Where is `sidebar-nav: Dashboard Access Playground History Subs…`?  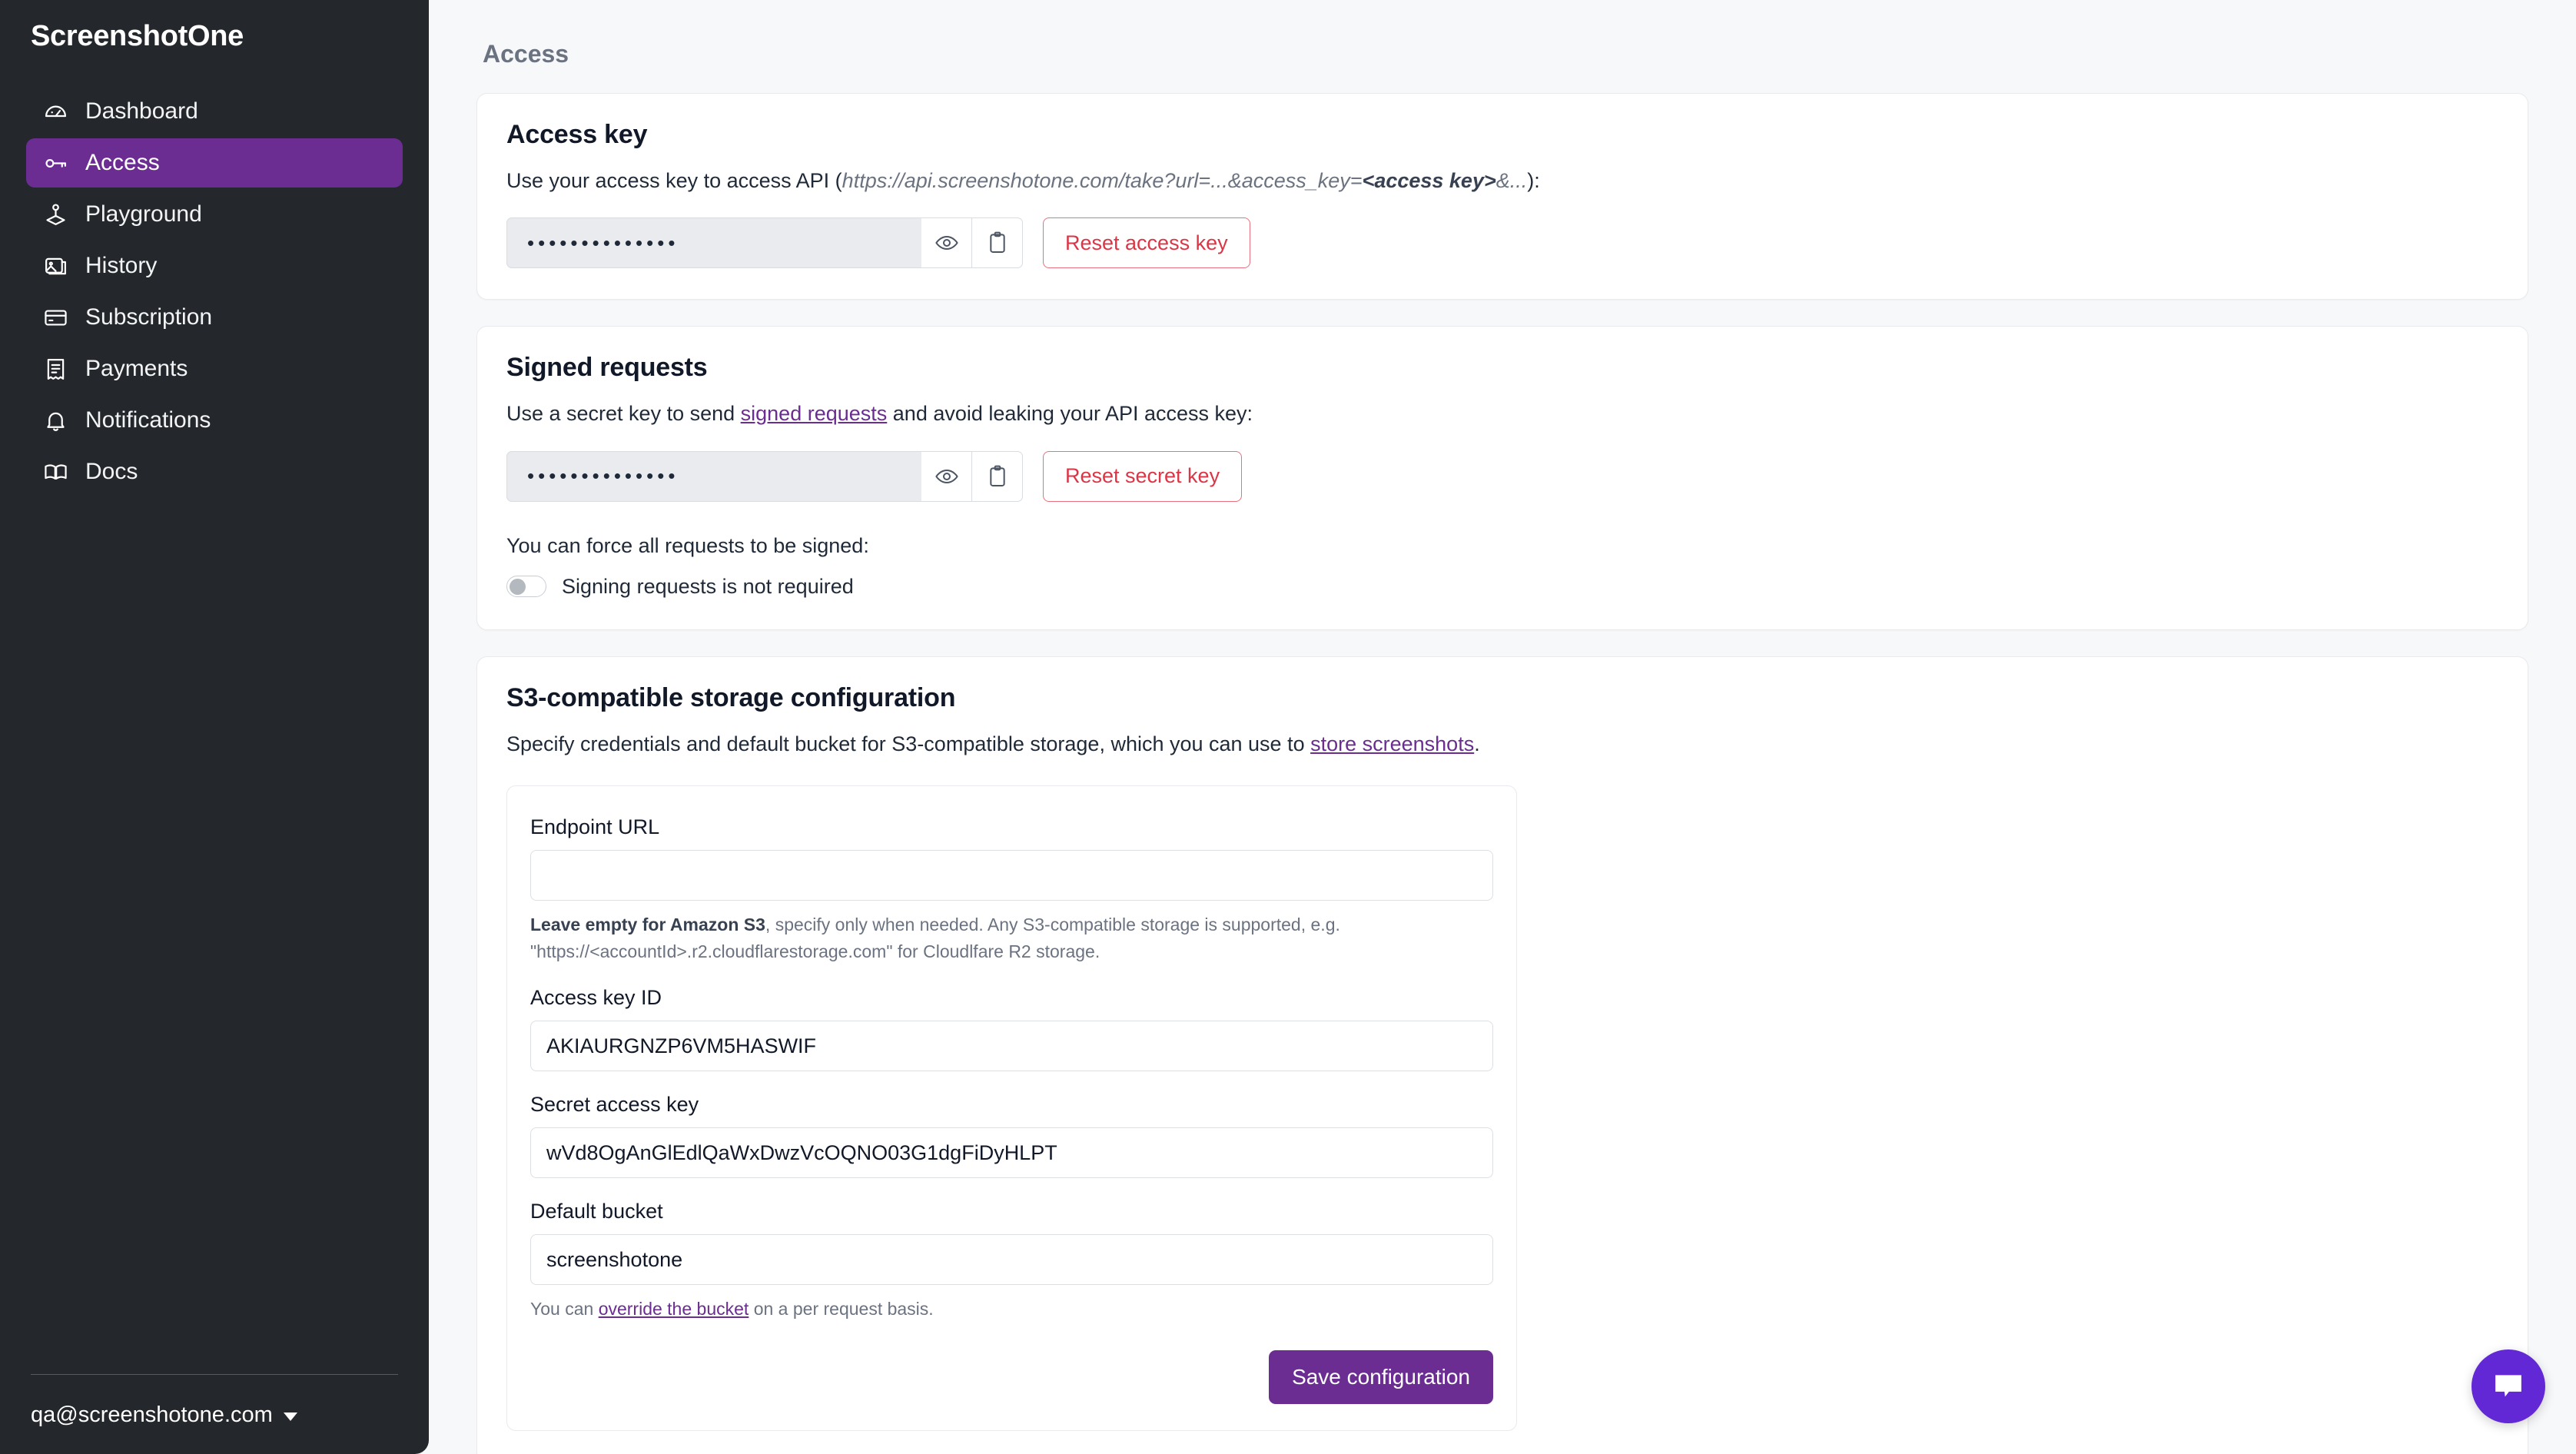 sidebar-nav: Dashboard Access Playground History Subs… is located at coordinates (214, 292).